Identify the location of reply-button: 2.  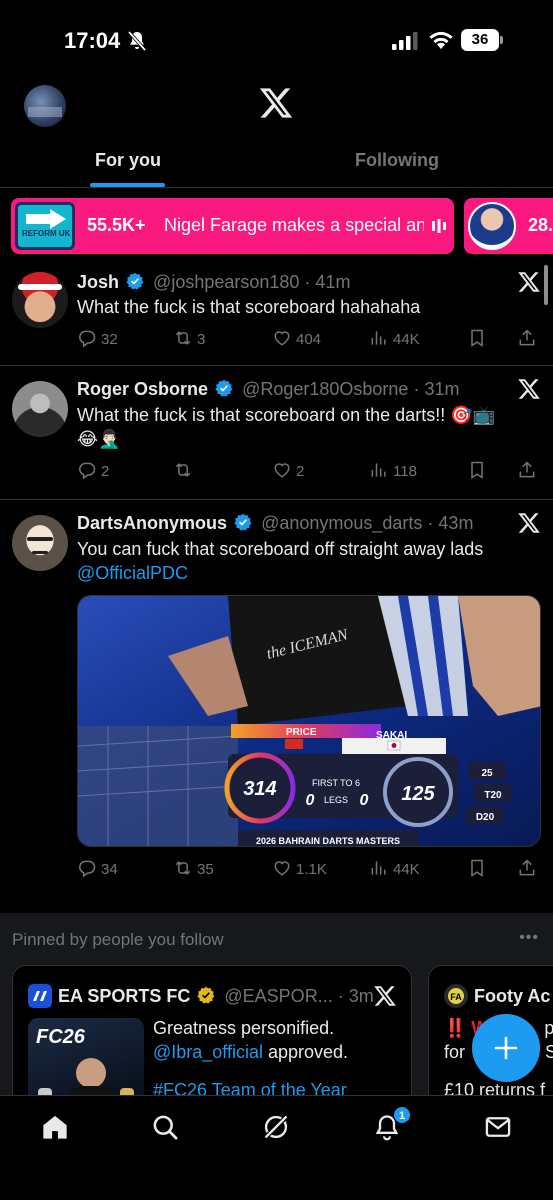
(93, 472).